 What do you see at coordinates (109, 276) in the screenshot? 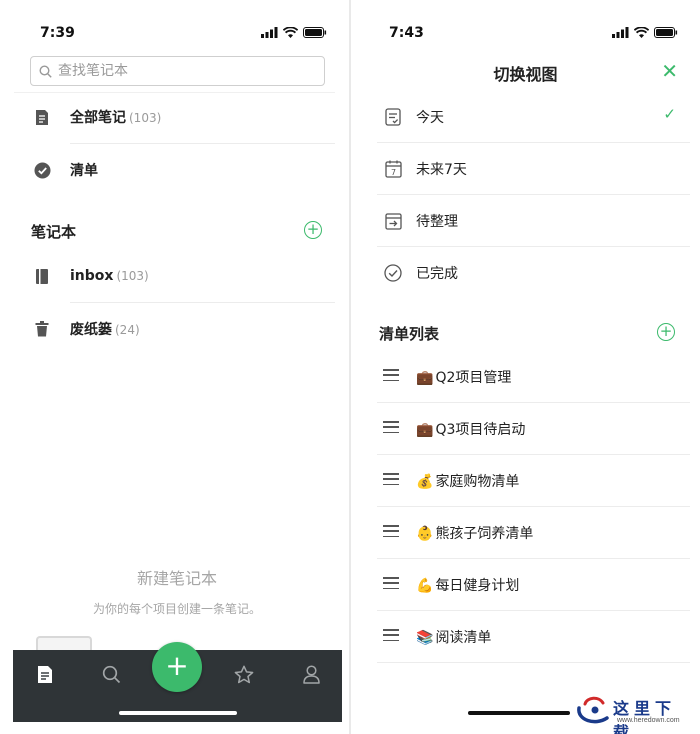
I see `notebook-label: inbox (103)` at bounding box center [109, 276].